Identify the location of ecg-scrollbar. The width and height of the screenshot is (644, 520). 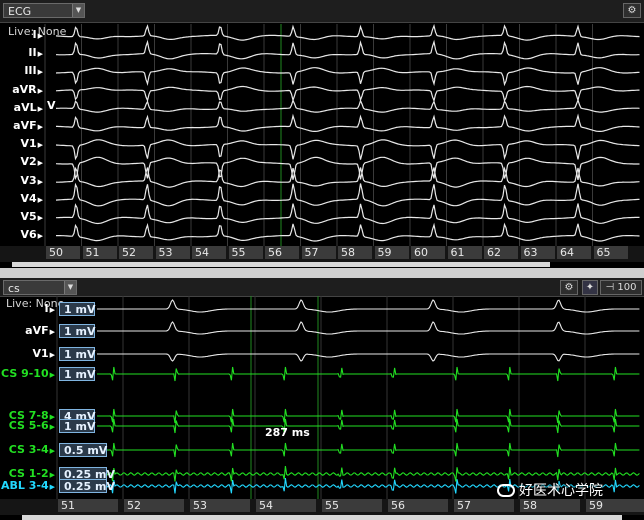
(281, 264).